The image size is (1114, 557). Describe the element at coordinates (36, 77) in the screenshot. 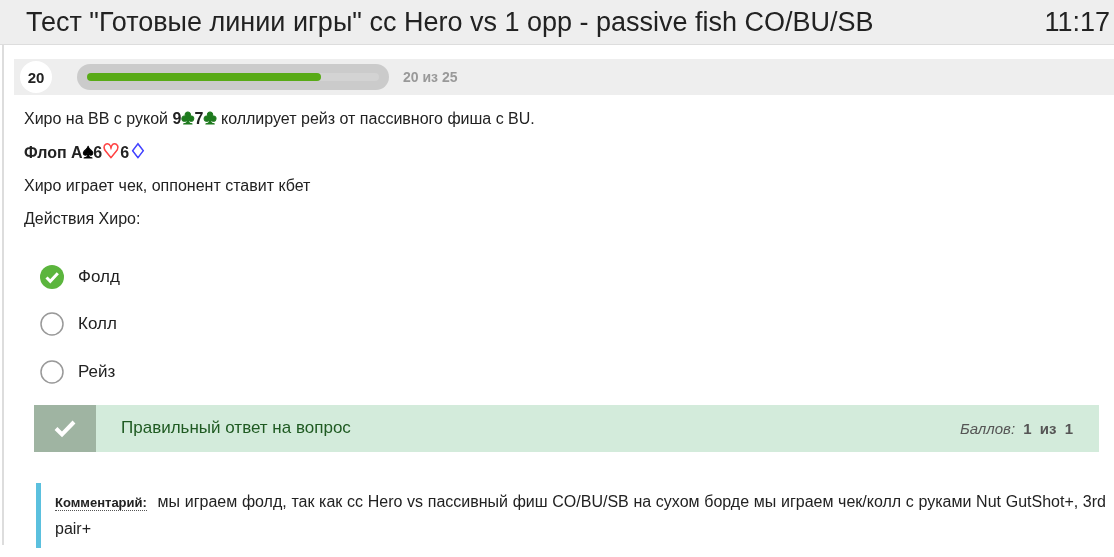

I see `question-number: 20` at that location.